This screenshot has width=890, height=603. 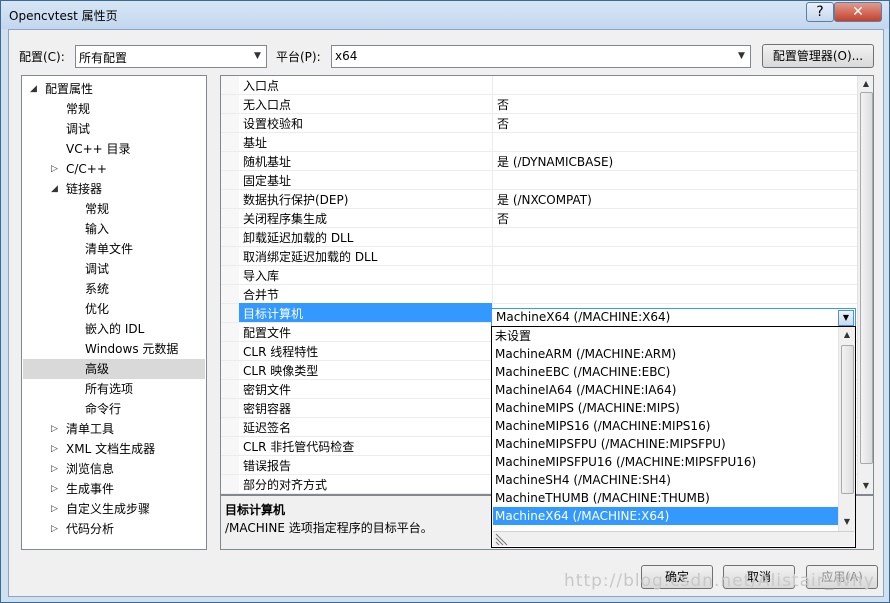 I want to click on dropdown-option: MachineARM (/MACHINE:ARM), so click(x=665, y=354).